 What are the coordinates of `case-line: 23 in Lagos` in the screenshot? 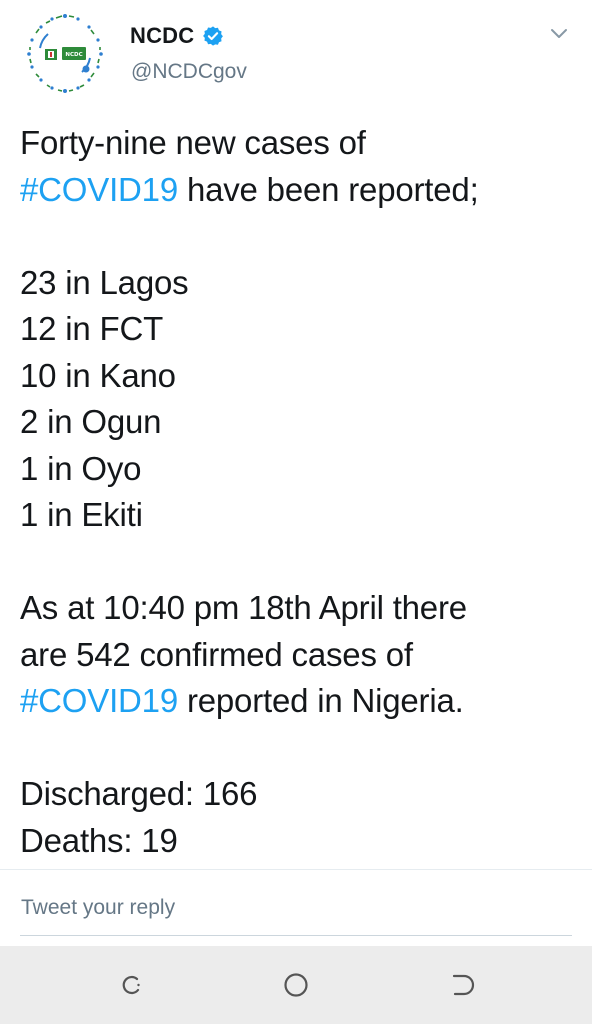 It's located at (104, 282).